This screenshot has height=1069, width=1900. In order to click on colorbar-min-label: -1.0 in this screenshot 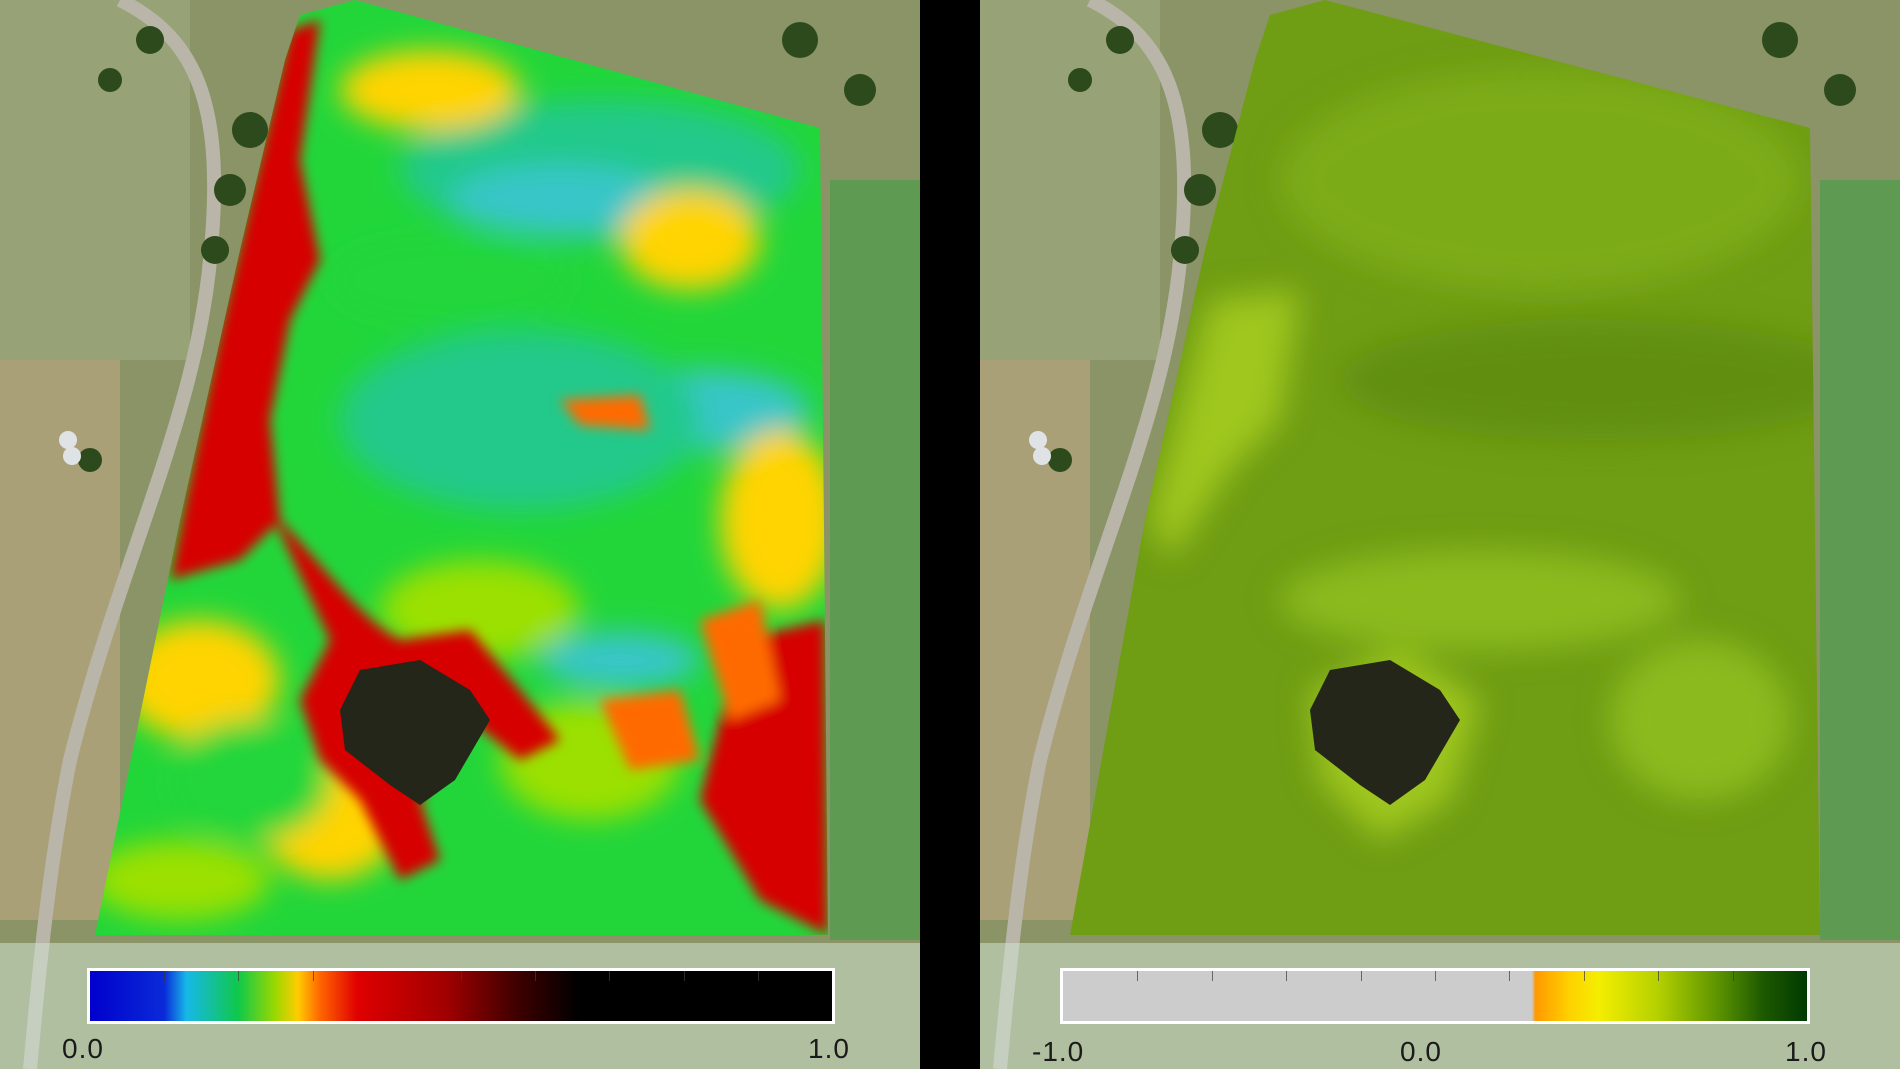, I will do `click(1058, 1051)`.